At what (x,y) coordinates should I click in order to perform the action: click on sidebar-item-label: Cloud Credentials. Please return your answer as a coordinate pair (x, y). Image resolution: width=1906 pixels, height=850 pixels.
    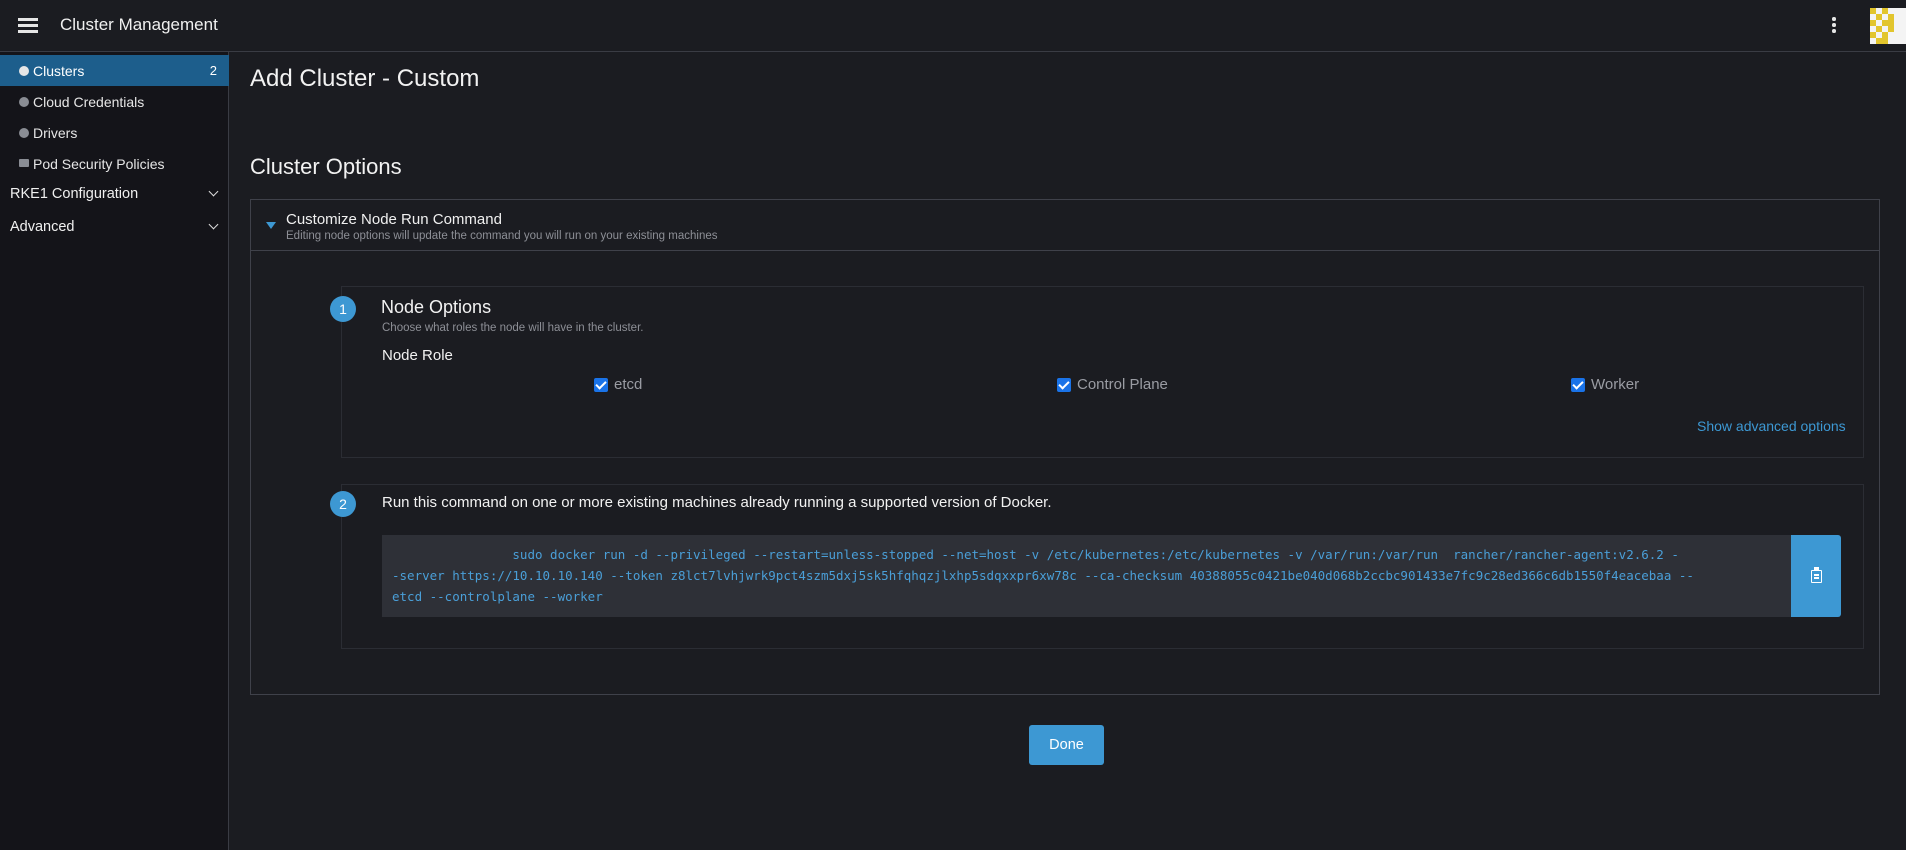
    Looking at the image, I should click on (89, 101).